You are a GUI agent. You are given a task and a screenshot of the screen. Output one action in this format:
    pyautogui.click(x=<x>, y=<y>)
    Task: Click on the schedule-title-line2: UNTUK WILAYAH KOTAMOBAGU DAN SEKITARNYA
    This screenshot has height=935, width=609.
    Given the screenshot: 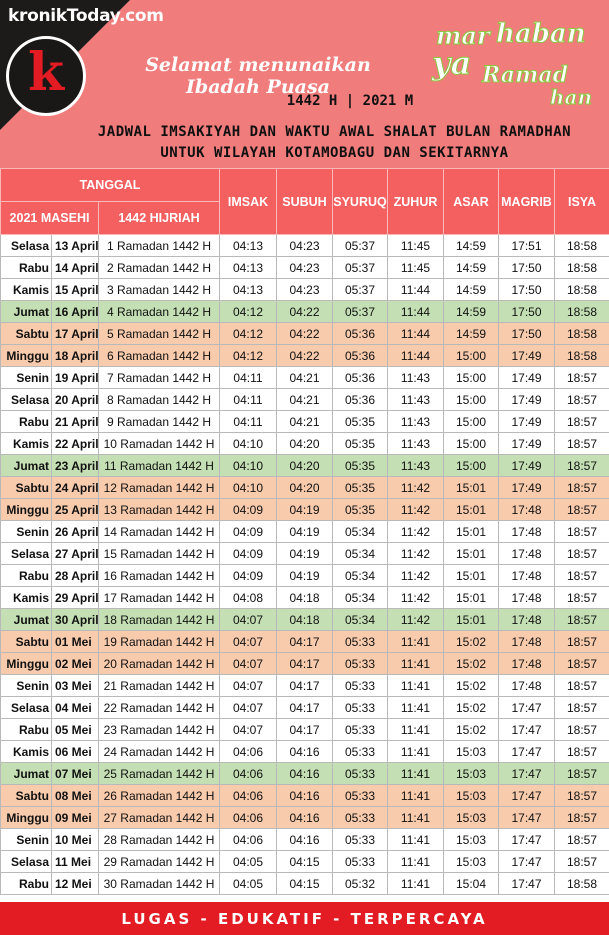 What is the action you would take?
    pyautogui.click(x=334, y=153)
    